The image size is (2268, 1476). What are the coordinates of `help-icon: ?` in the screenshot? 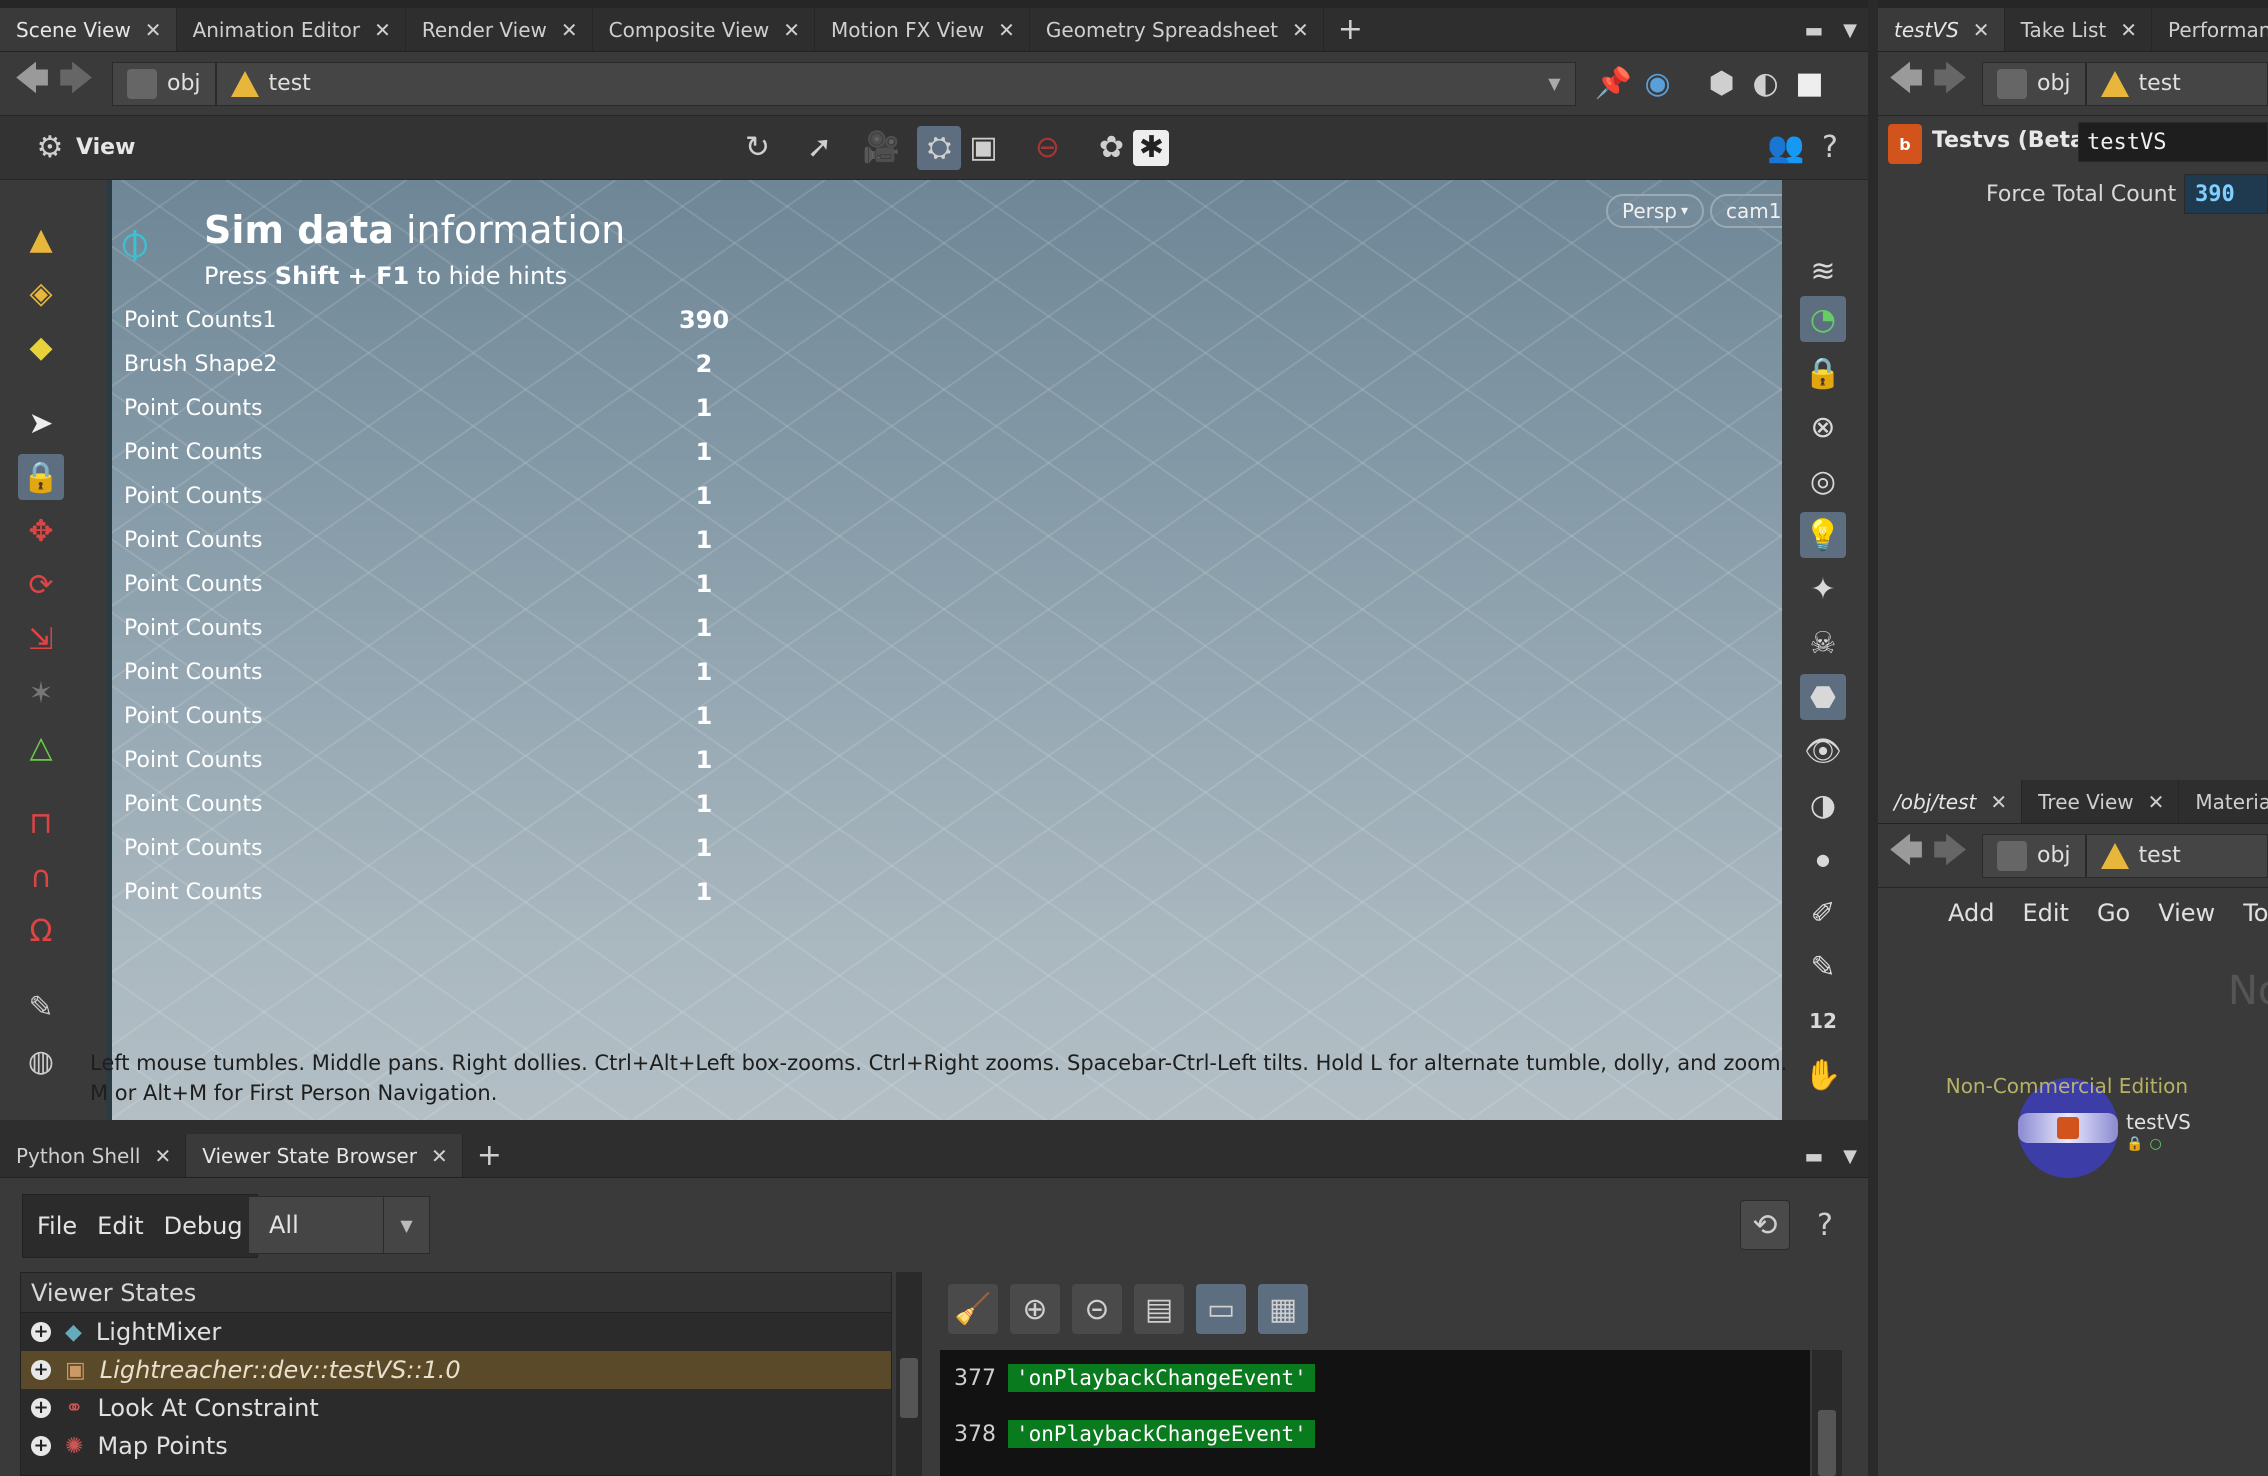 It's located at (1830, 148).